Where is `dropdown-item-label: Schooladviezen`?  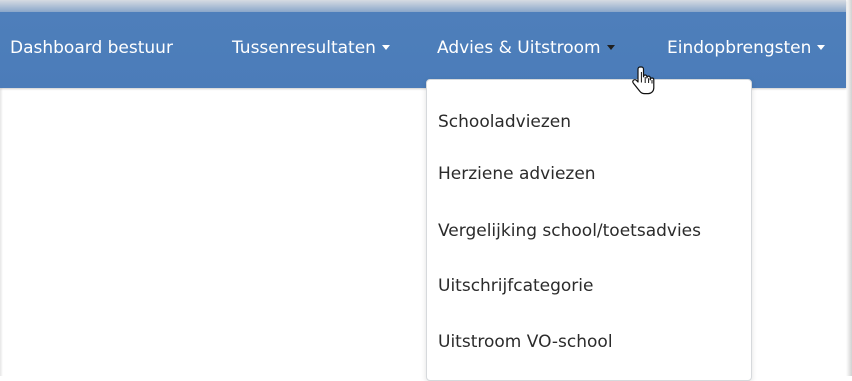
dropdown-item-label: Schooladviezen is located at coordinates (505, 122).